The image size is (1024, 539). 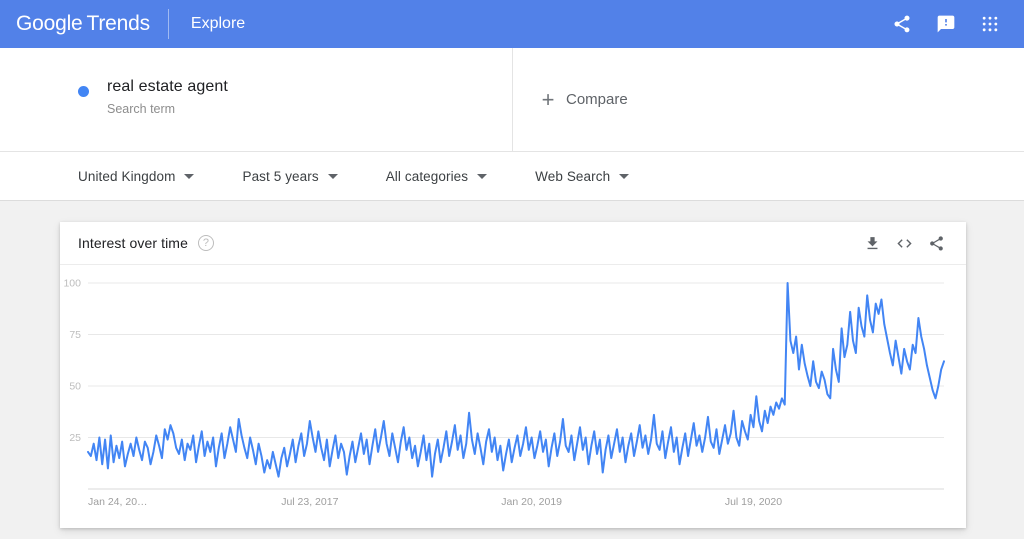 I want to click on appbar-divider, so click(x=168, y=24).